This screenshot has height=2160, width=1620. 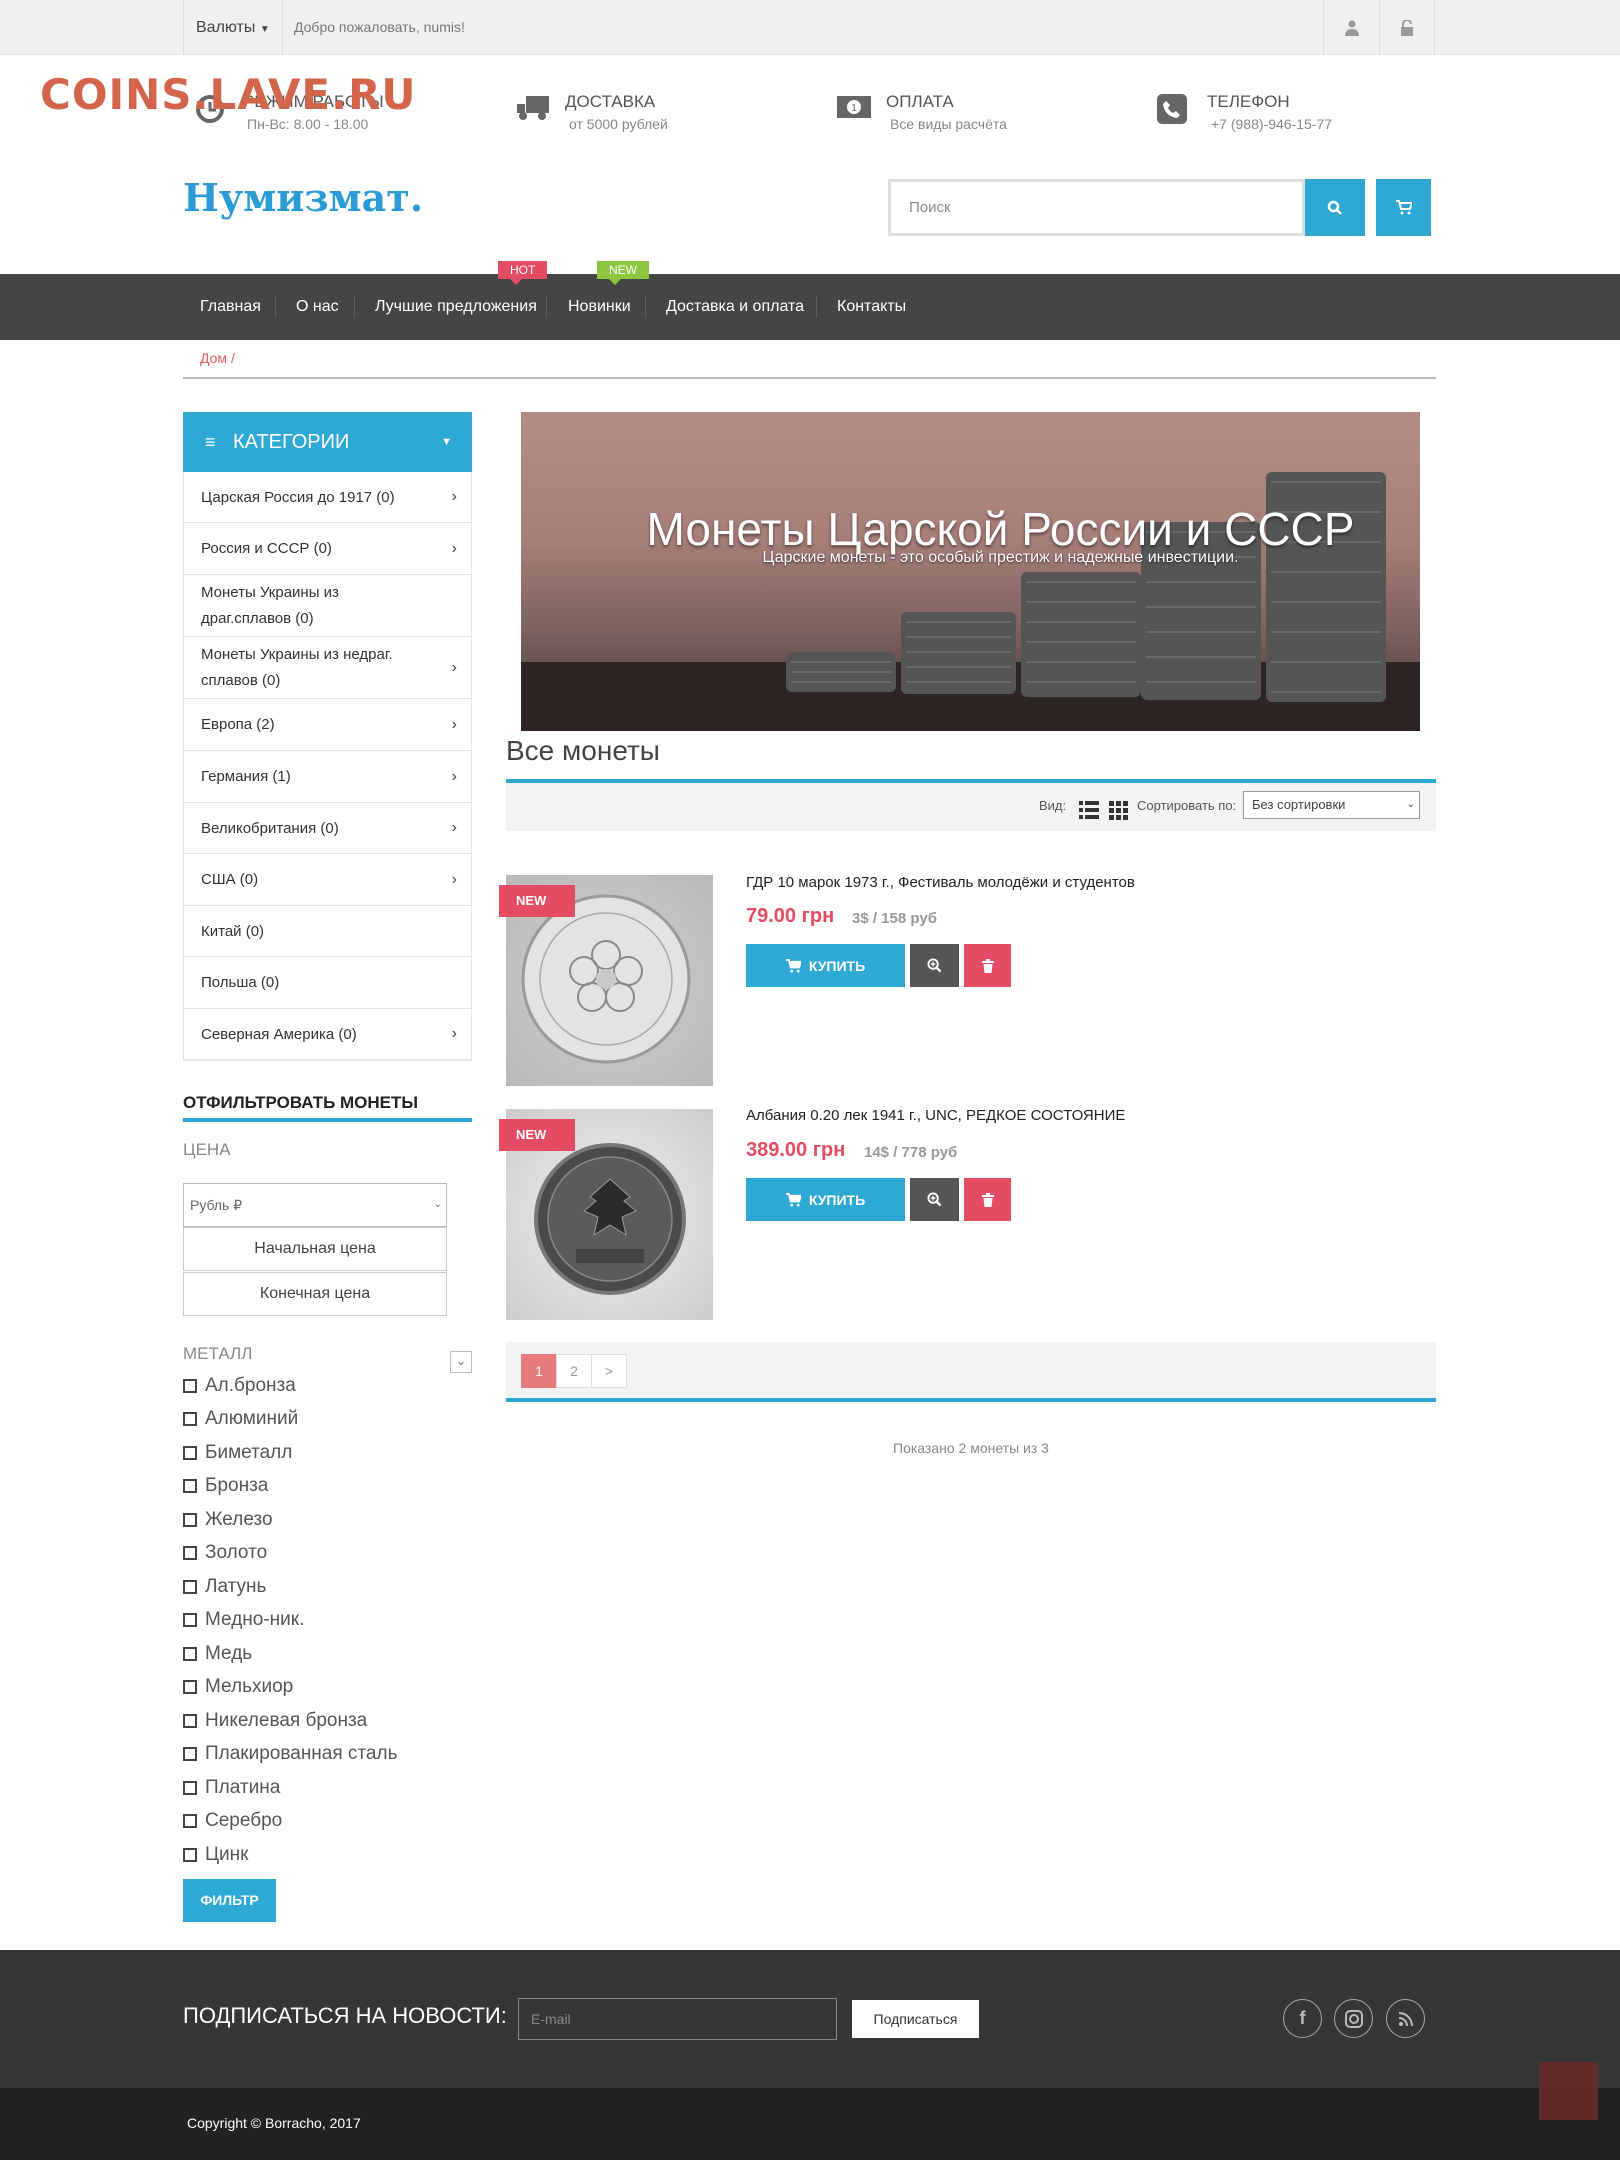 I want to click on category-item: Китай (0), so click(x=327, y=931).